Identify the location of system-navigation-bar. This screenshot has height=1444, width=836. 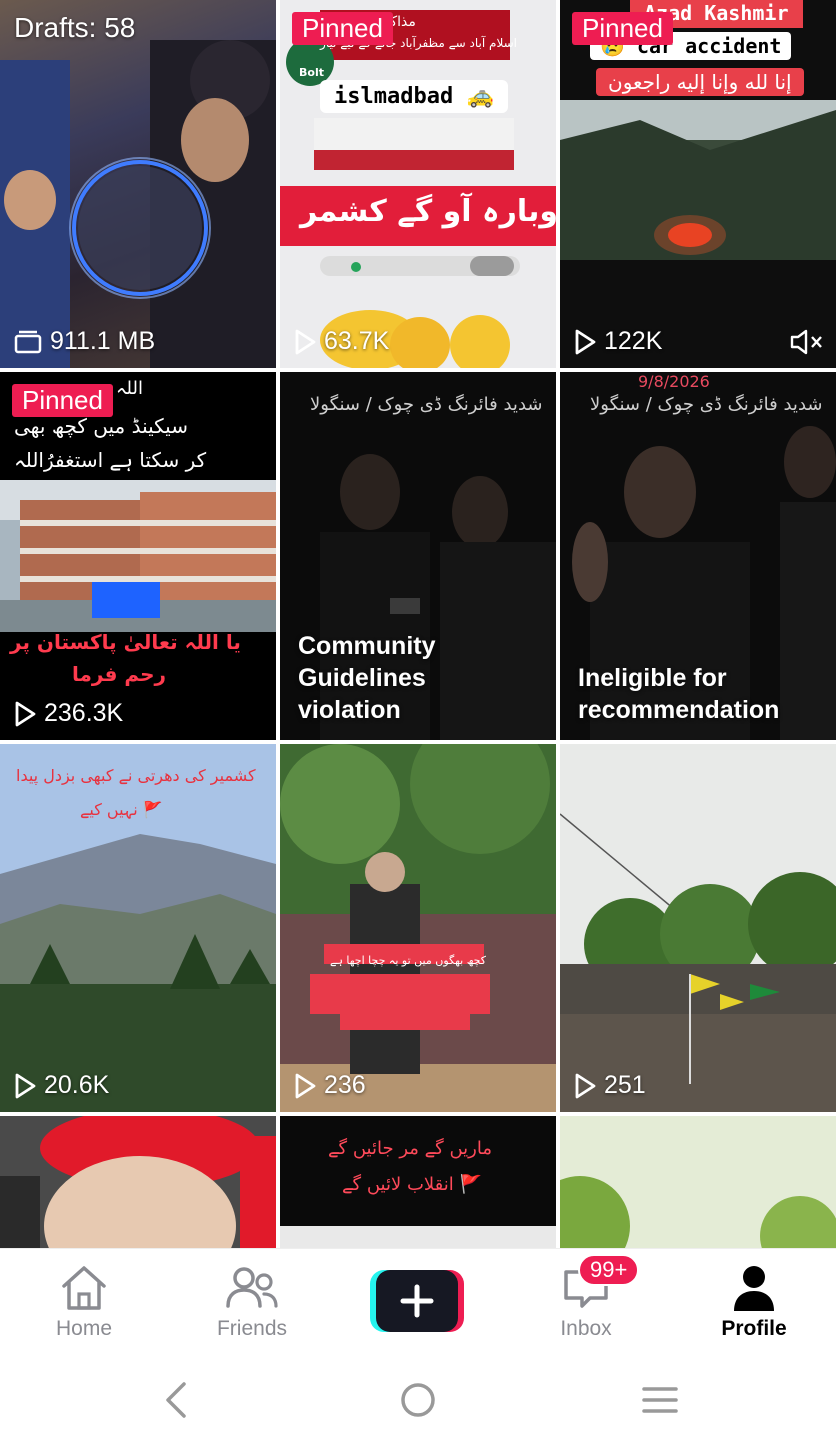
(418, 1398).